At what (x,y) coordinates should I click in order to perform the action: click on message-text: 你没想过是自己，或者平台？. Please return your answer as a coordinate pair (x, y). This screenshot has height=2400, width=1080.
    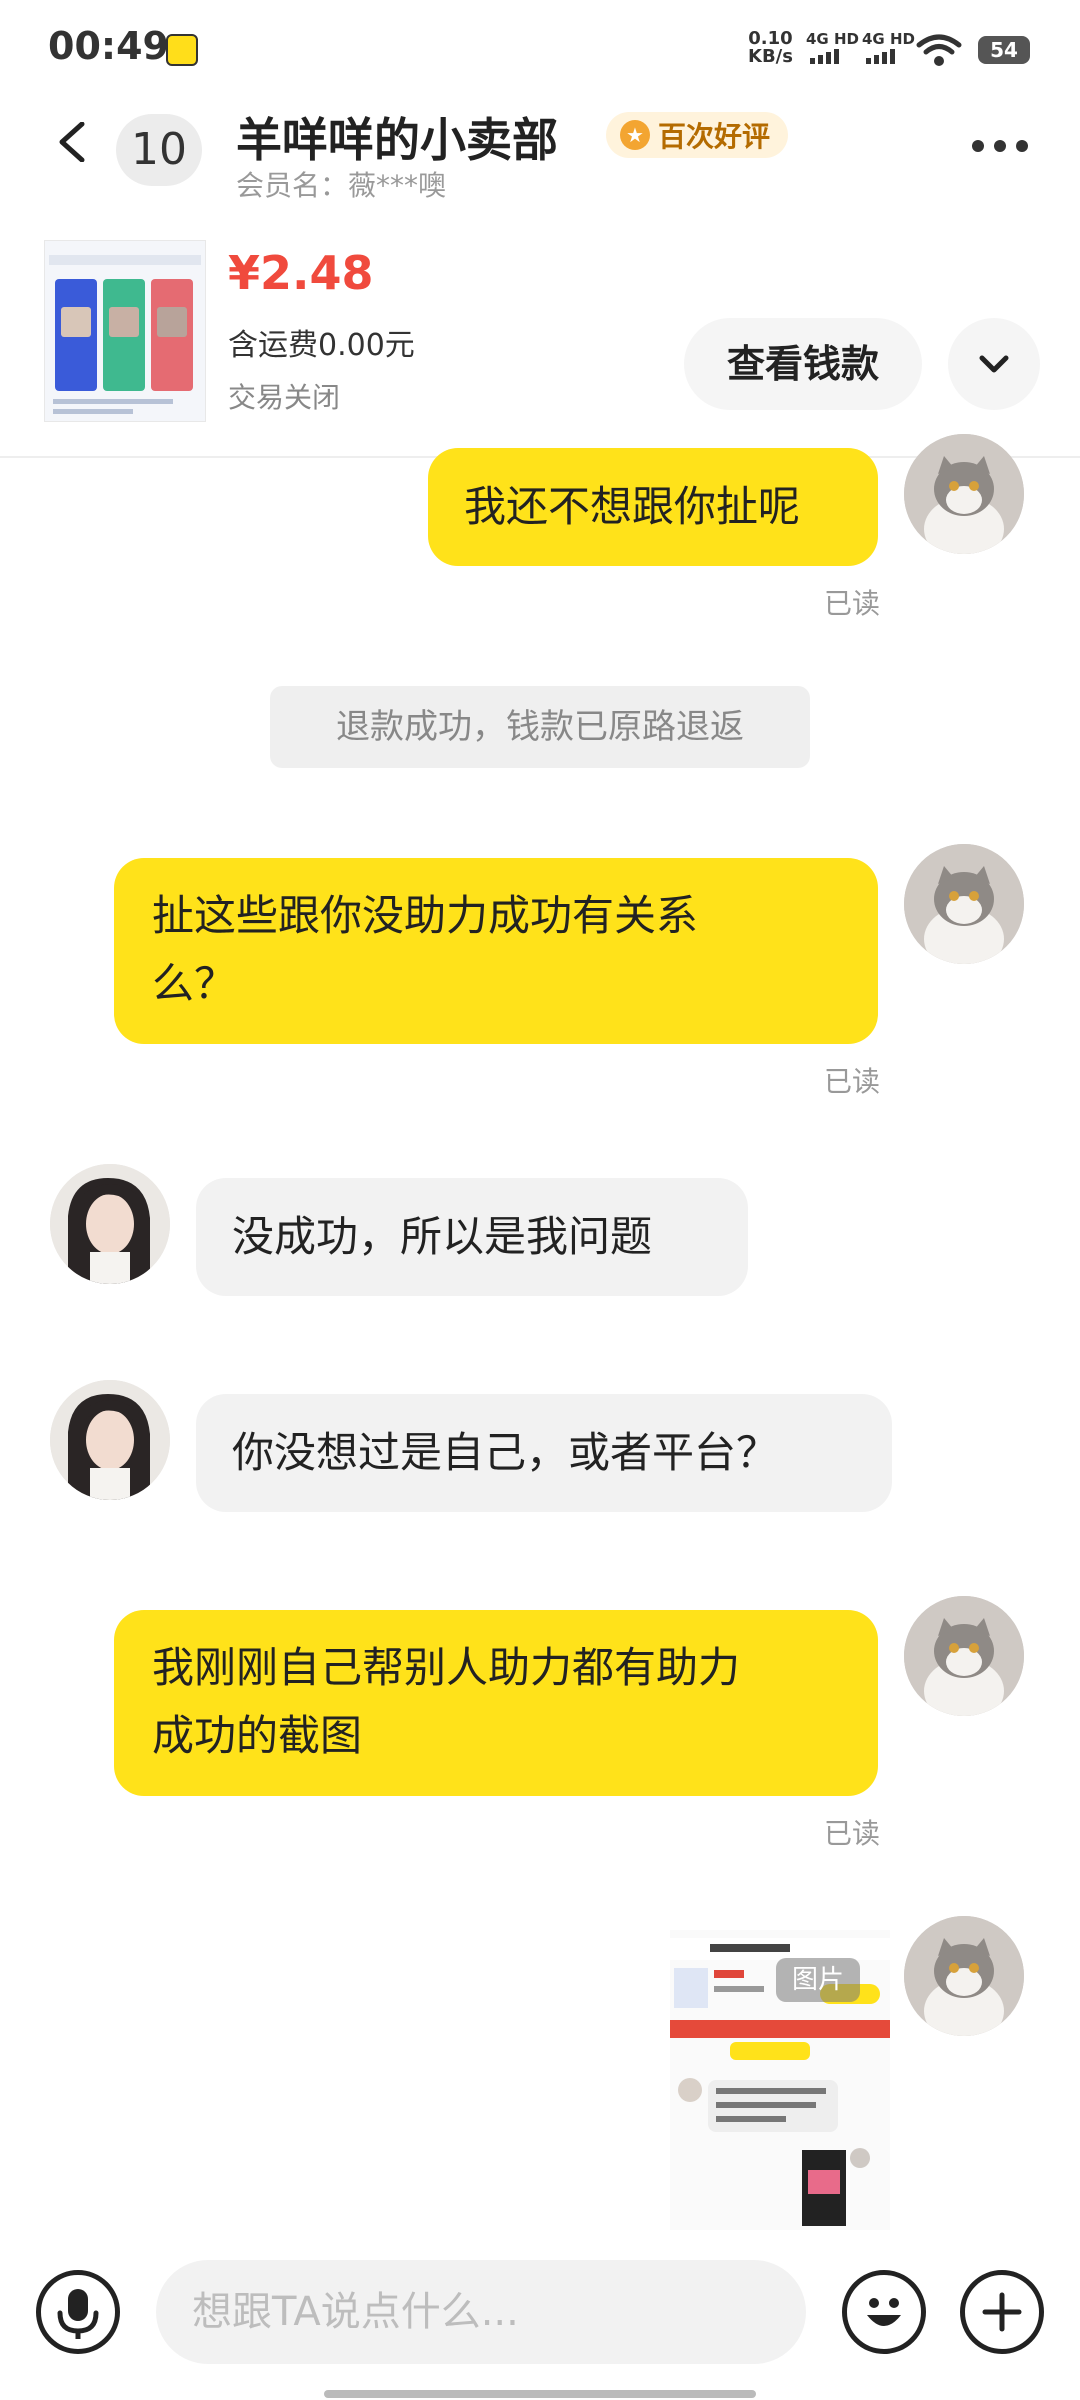
    Looking at the image, I should click on (505, 1452).